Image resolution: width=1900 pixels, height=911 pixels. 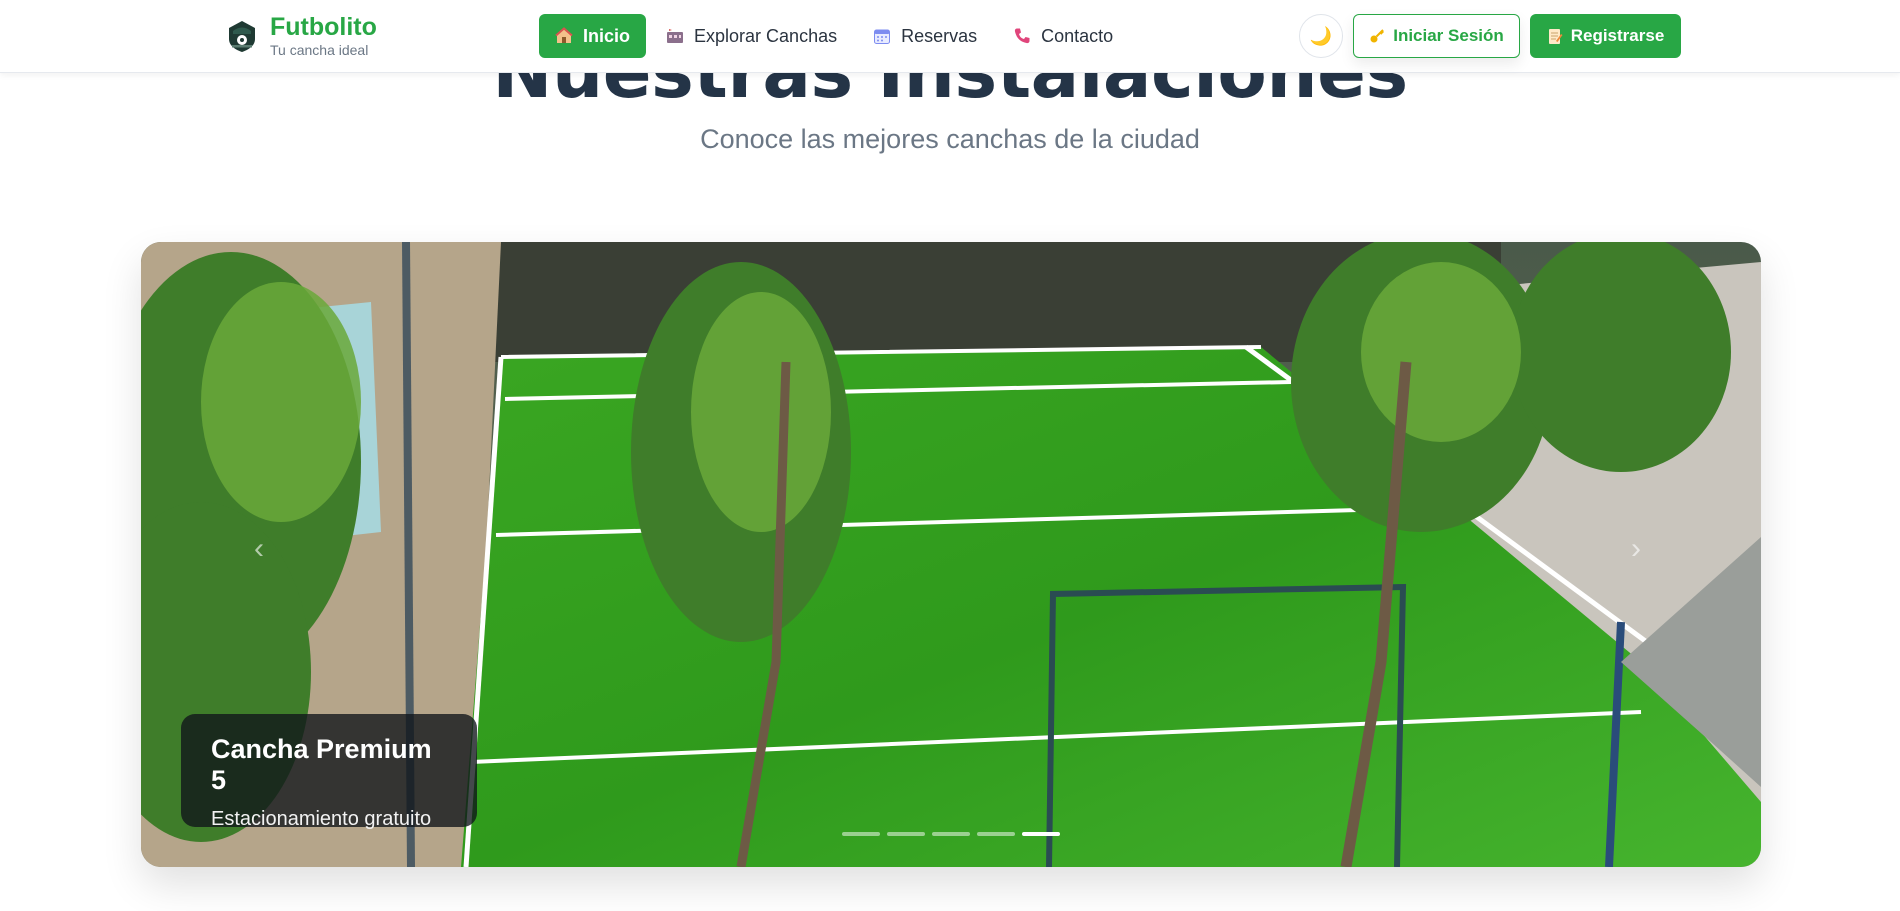 I want to click on carousel-prev-chevron-icon: ‹, so click(x=259, y=549).